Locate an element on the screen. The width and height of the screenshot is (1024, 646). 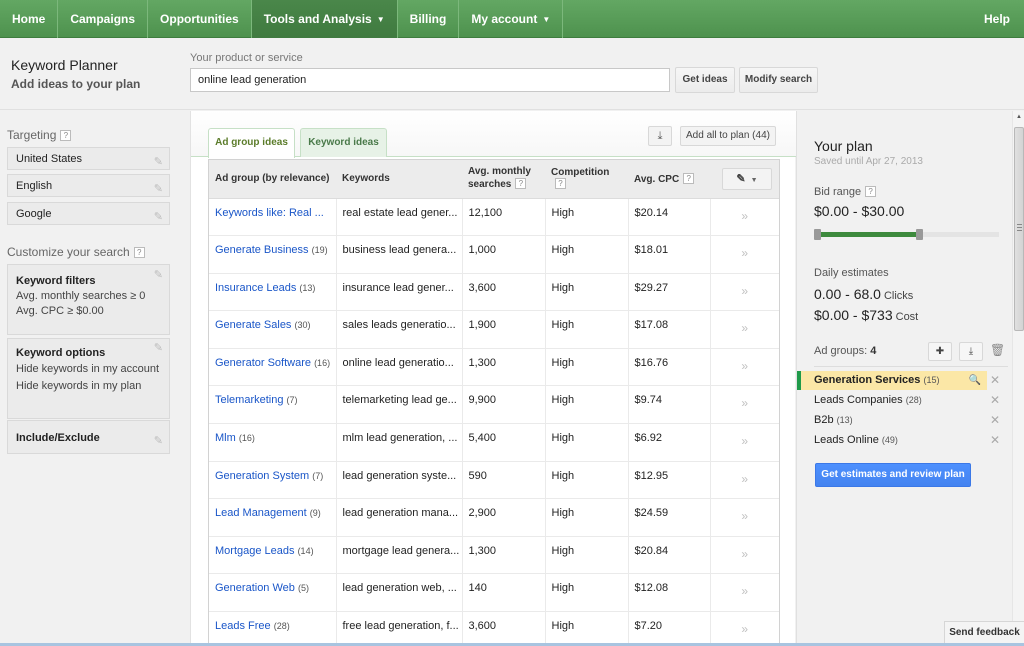
ad-group-cell: Mlm (16) is located at coordinates (273, 442).